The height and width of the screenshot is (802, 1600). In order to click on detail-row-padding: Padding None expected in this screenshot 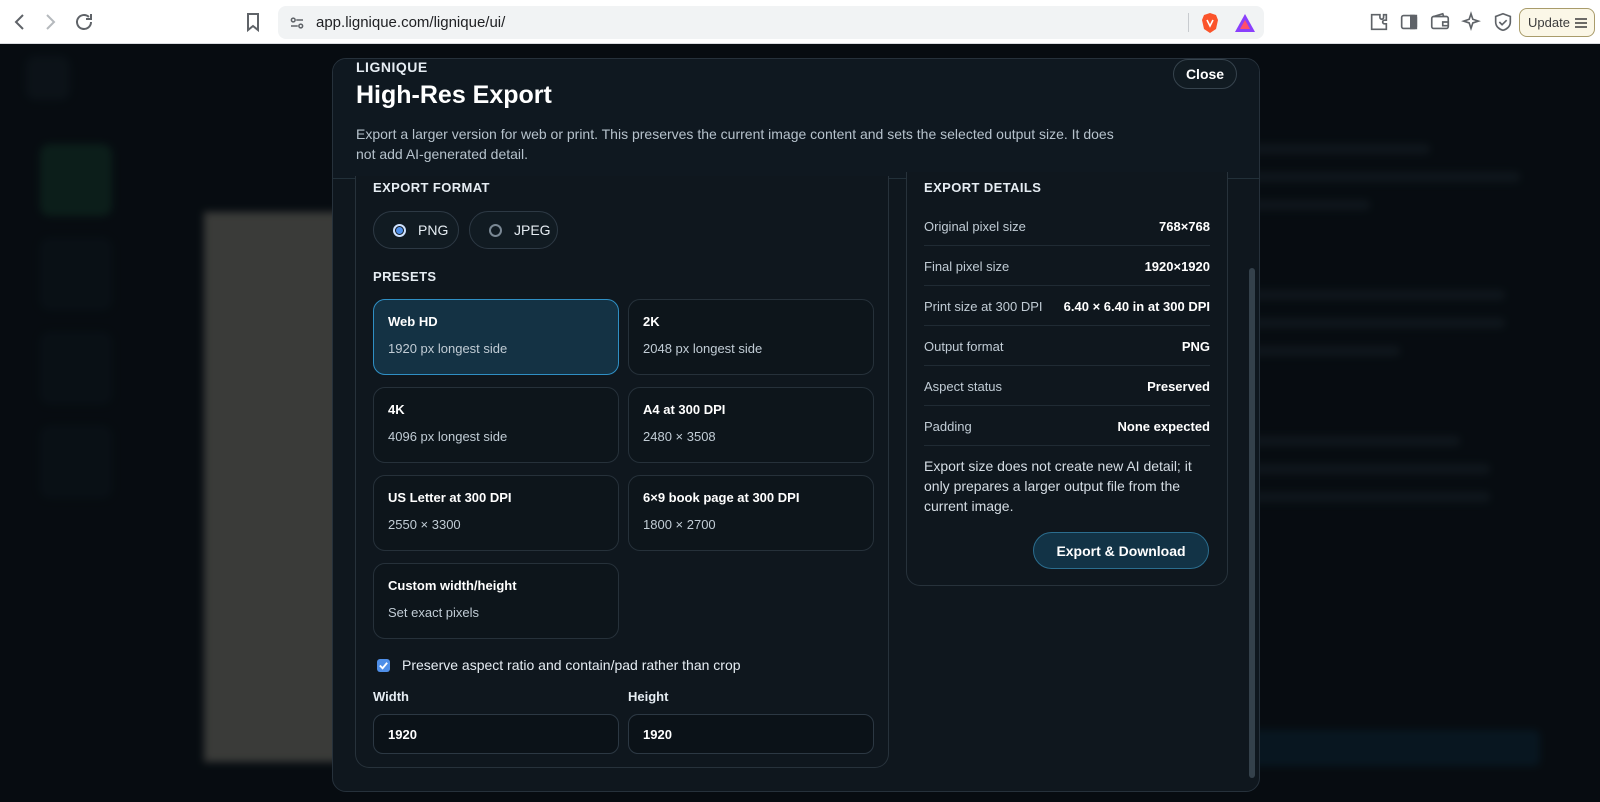, I will do `click(1067, 426)`.